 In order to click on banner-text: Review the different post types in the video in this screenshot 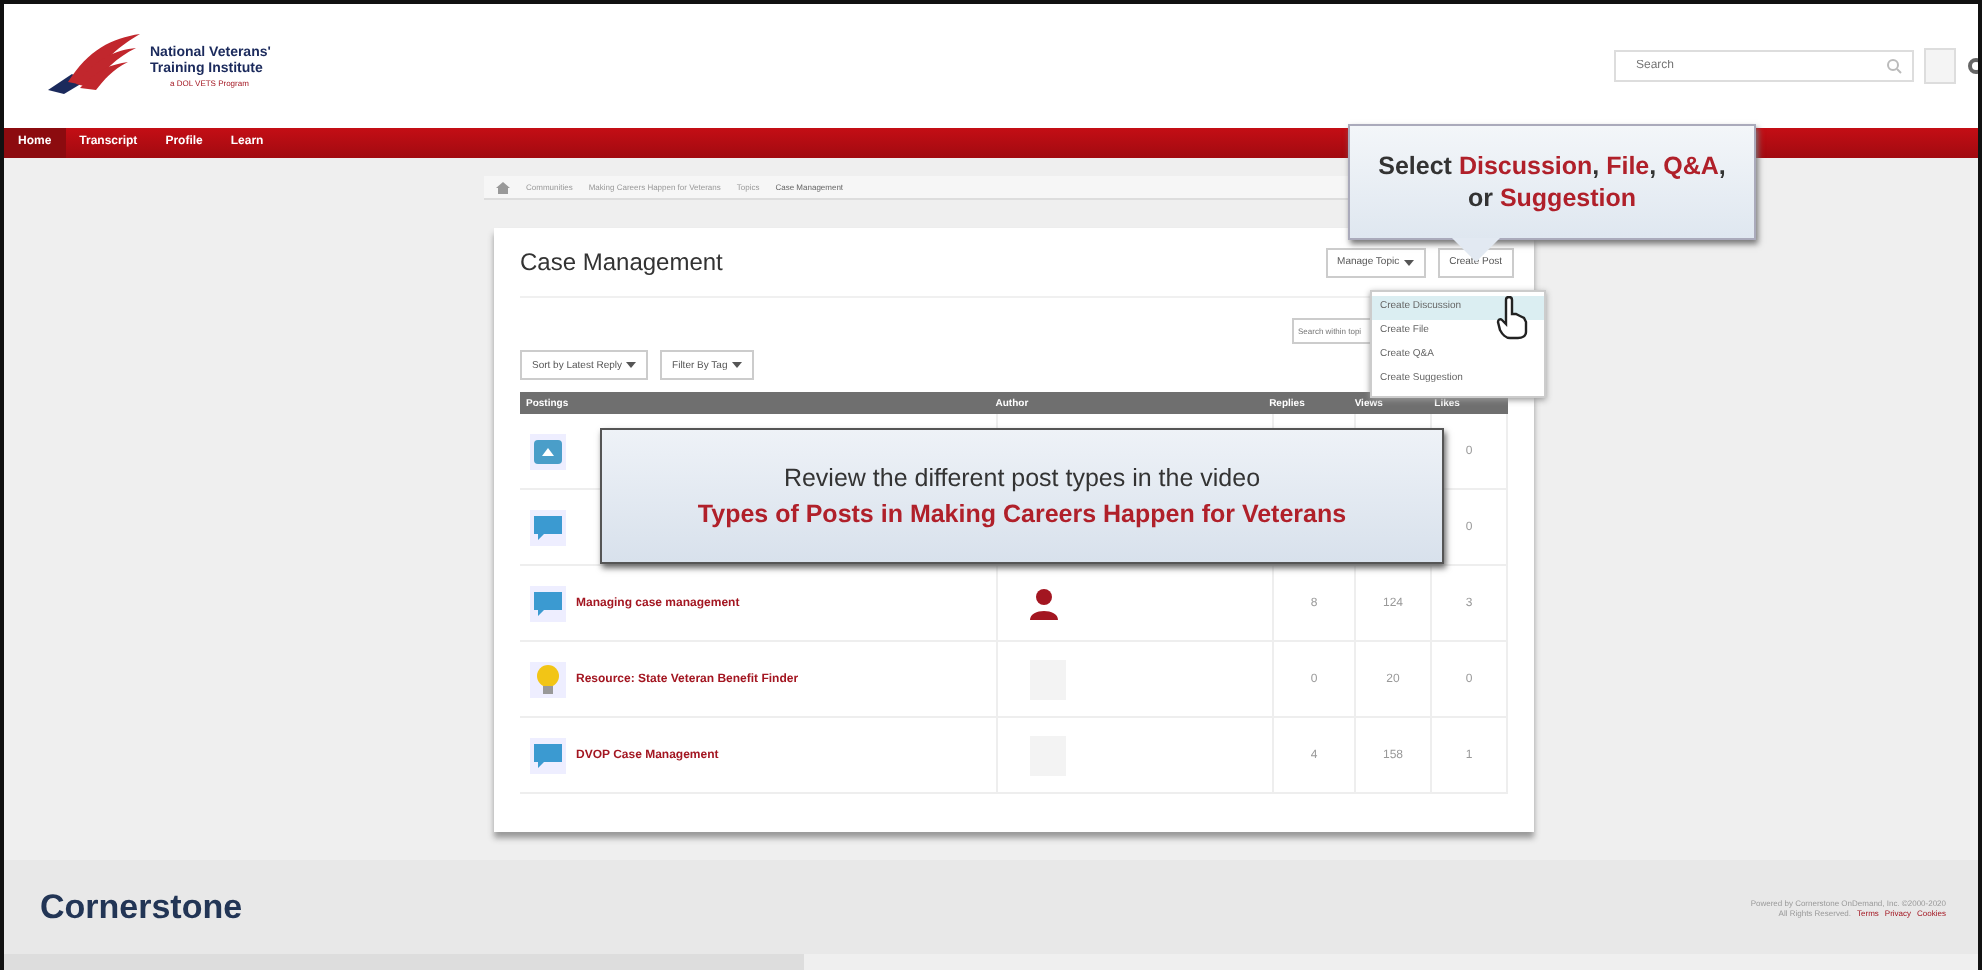, I will do `click(1022, 478)`.